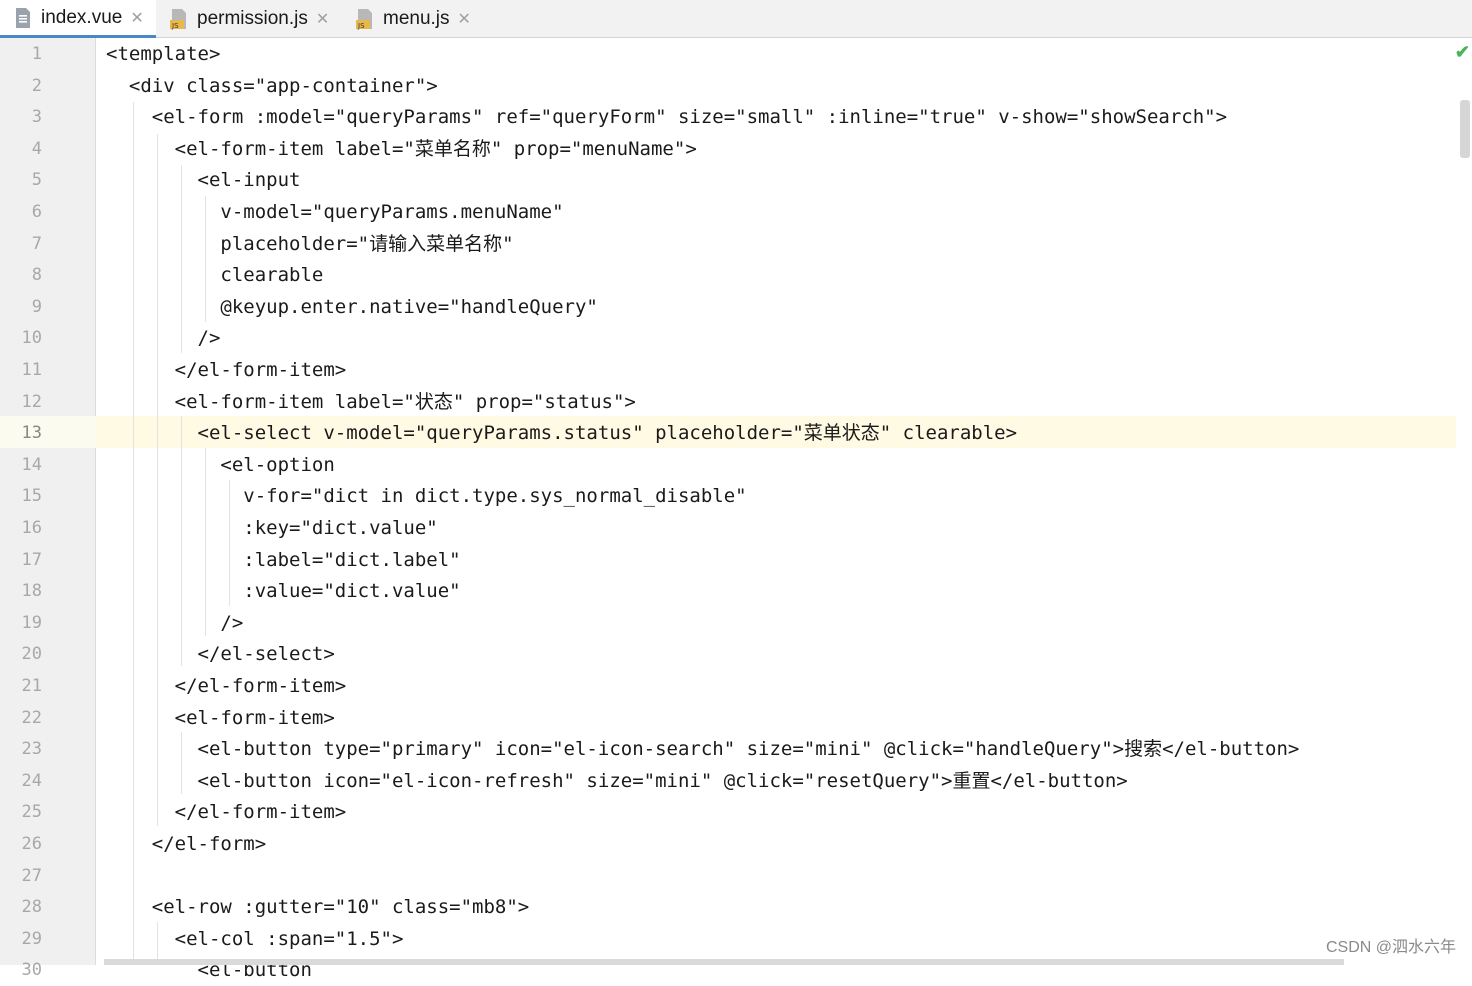  Describe the element at coordinates (31, 622) in the screenshot. I see `line-number: 19` at that location.